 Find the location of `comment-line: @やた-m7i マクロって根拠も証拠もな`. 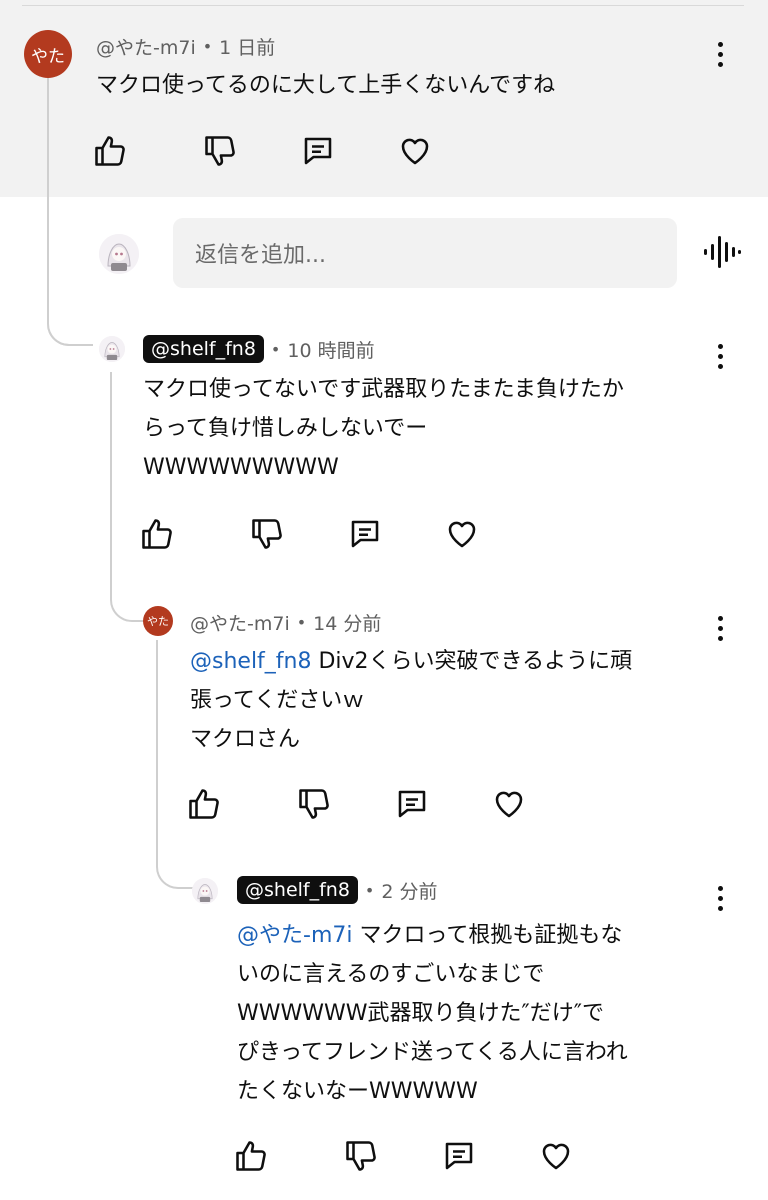

comment-line: @やた-m7i マクロって根拠も証拠もな is located at coordinates (432, 935).